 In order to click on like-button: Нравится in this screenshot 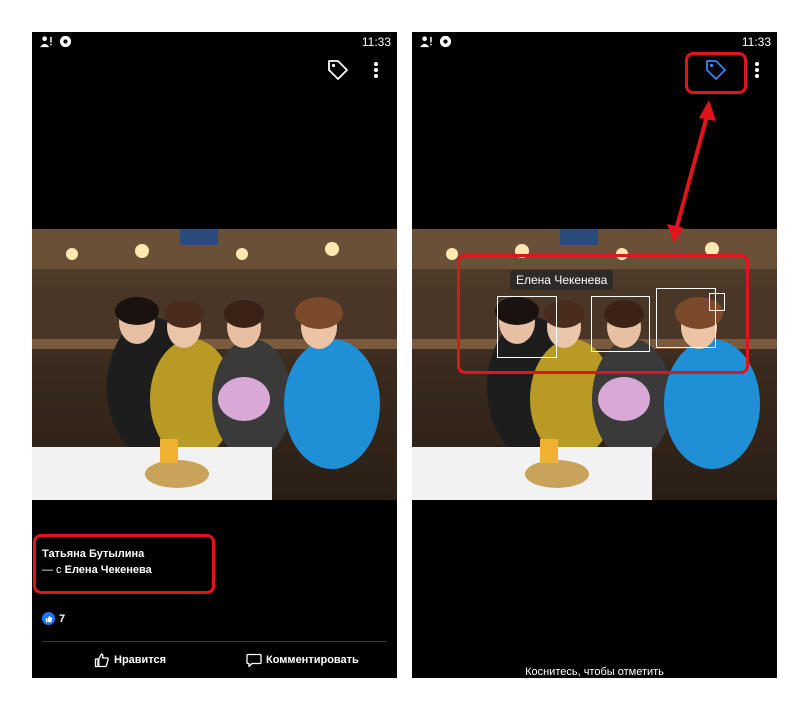, I will do `click(130, 660)`.